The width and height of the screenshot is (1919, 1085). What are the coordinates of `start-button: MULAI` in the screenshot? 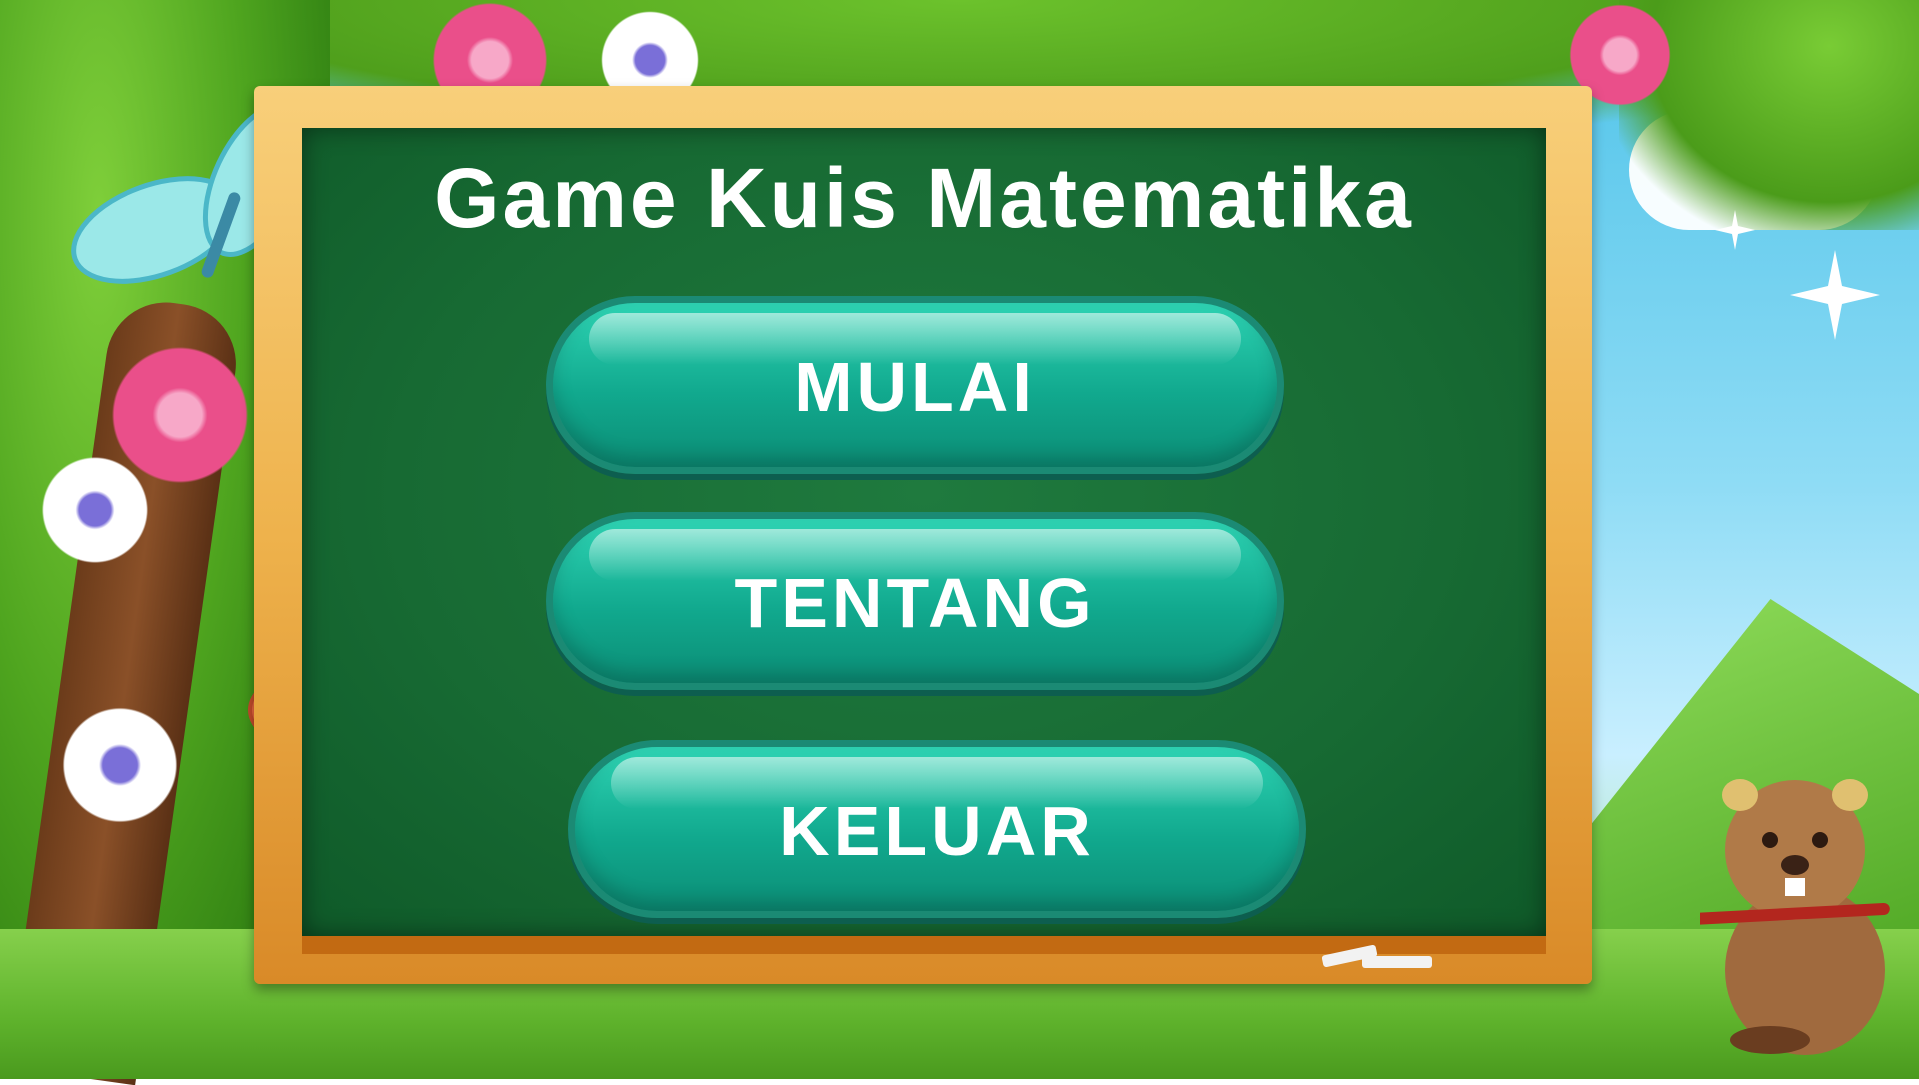 It's located at (915, 385).